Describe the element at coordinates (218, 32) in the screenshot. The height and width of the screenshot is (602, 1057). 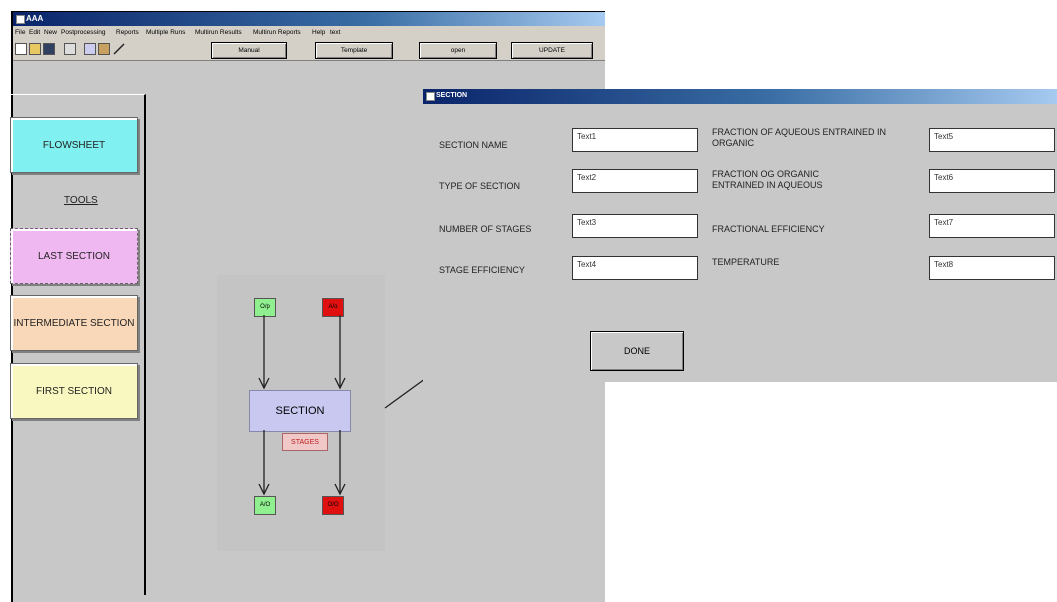
I see `menu-multirun-results: Multirun Results` at that location.